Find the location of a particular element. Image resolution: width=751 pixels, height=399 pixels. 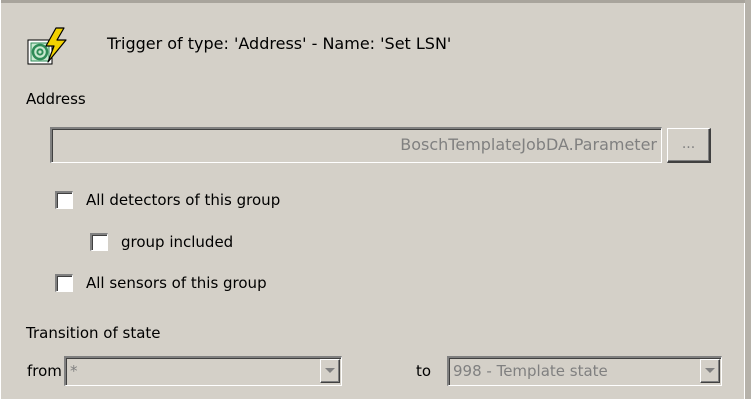

address-label: Address is located at coordinates (56, 99).